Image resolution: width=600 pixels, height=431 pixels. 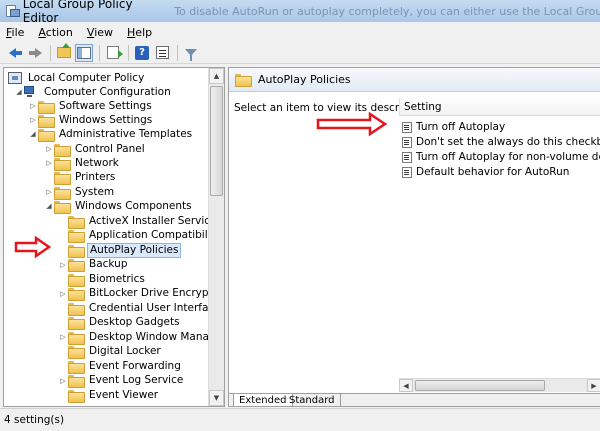 What do you see at coordinates (406, 385) in the screenshot?
I see `scroll-left-button: ◀` at bounding box center [406, 385].